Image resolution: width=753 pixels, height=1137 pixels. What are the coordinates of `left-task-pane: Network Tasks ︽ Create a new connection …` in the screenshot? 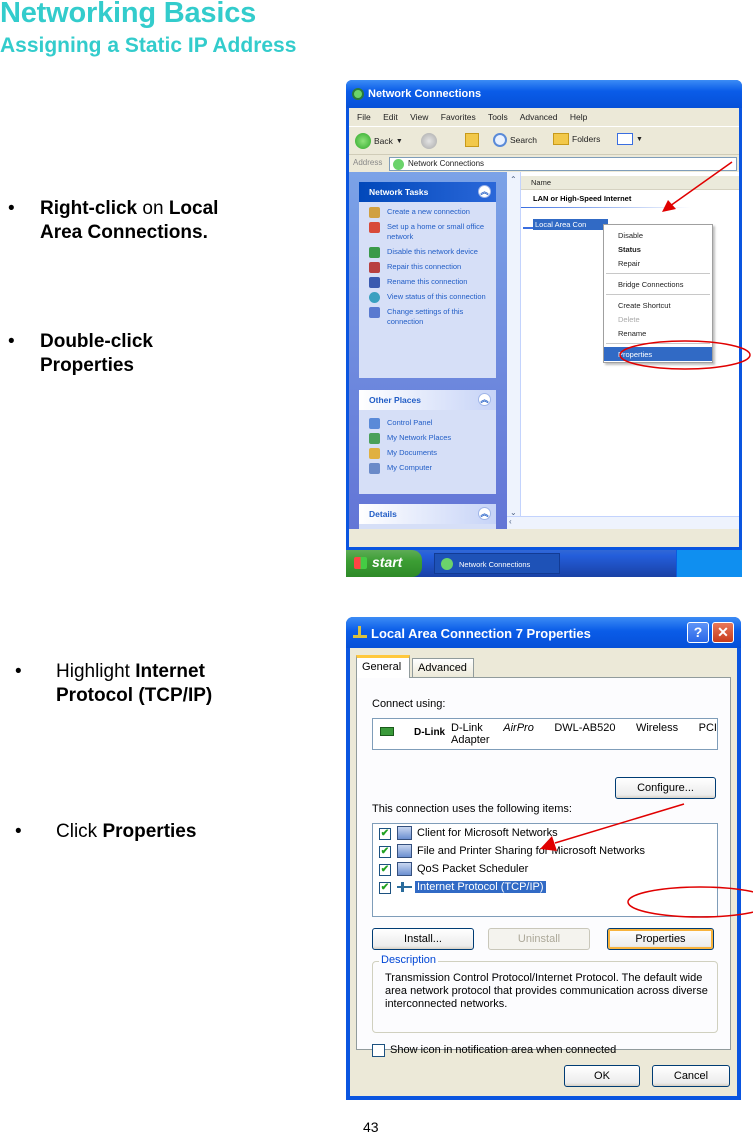 It's located at (428, 350).